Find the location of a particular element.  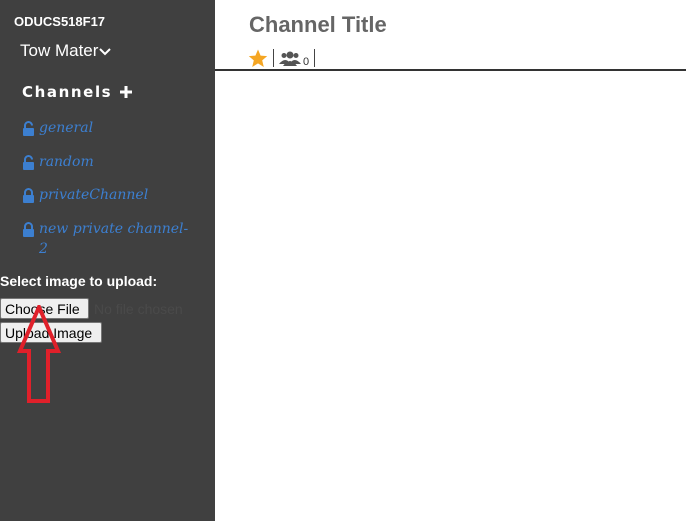

star-icon is located at coordinates (258, 58).